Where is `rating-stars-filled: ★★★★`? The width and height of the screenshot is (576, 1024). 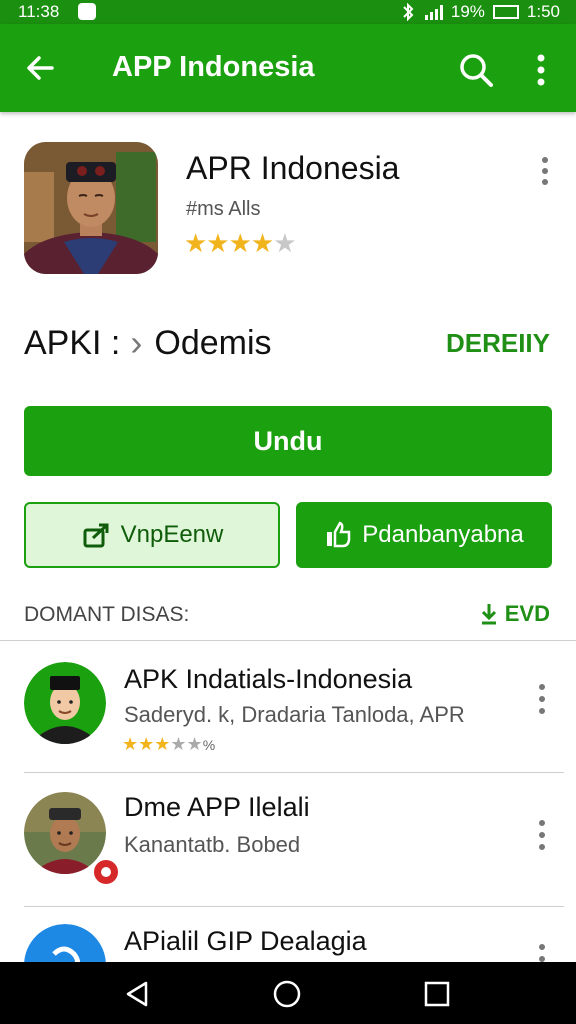 rating-stars-filled: ★★★★ is located at coordinates (229, 243).